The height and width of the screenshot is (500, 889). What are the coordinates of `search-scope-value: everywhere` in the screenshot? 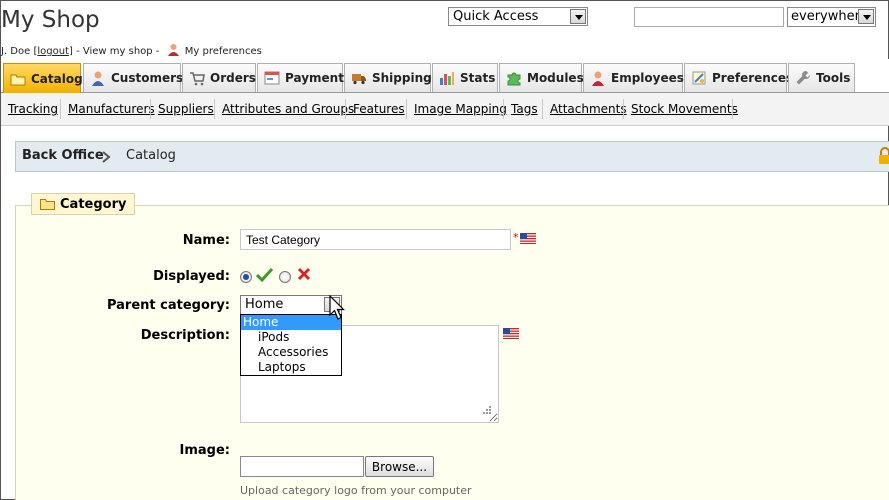 It's located at (829, 16).